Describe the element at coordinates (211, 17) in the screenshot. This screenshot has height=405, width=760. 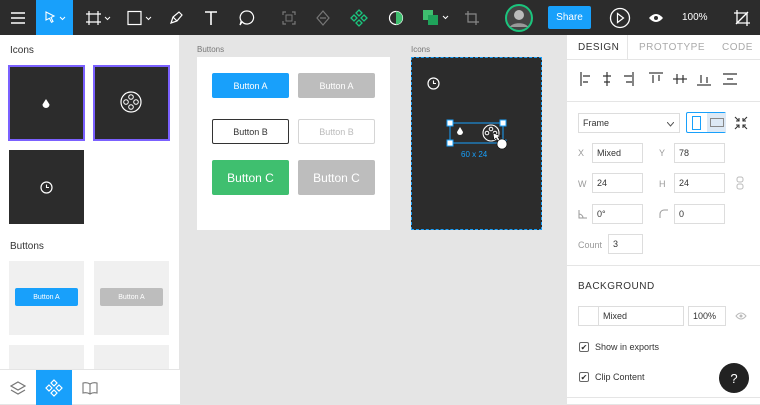
I see `text-tool-icon` at that location.